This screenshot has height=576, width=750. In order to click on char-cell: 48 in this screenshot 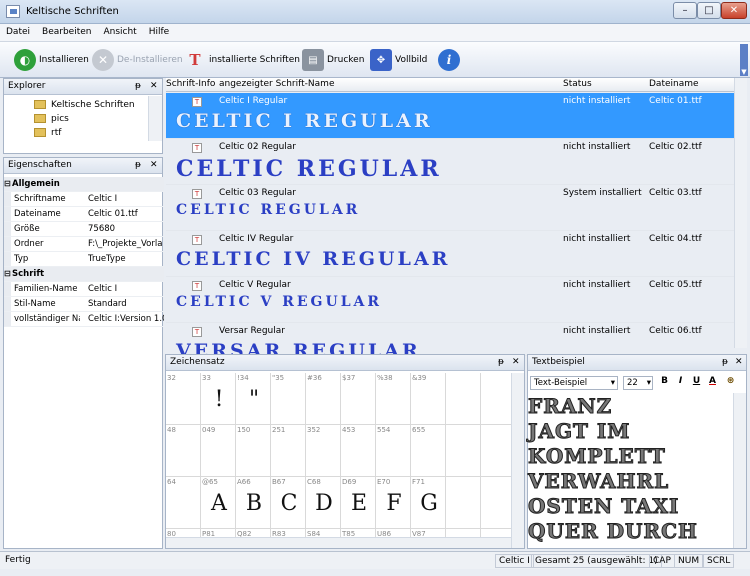, I will do `click(183, 451)`.